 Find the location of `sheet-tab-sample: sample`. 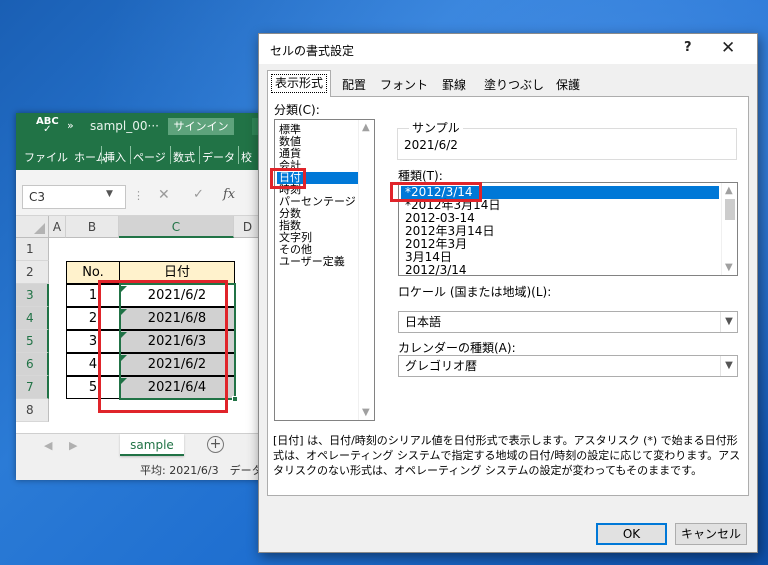

sheet-tab-sample: sample is located at coordinates (152, 445).